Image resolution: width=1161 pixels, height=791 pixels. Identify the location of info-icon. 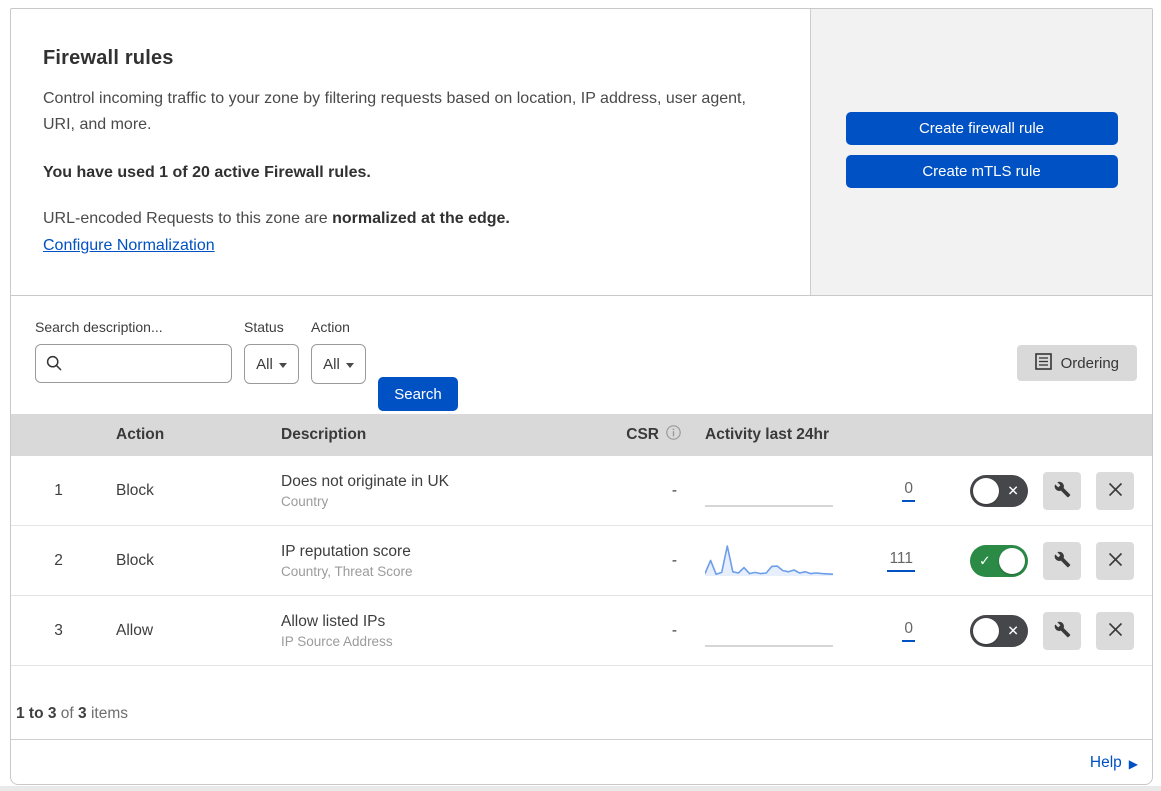
(673, 435).